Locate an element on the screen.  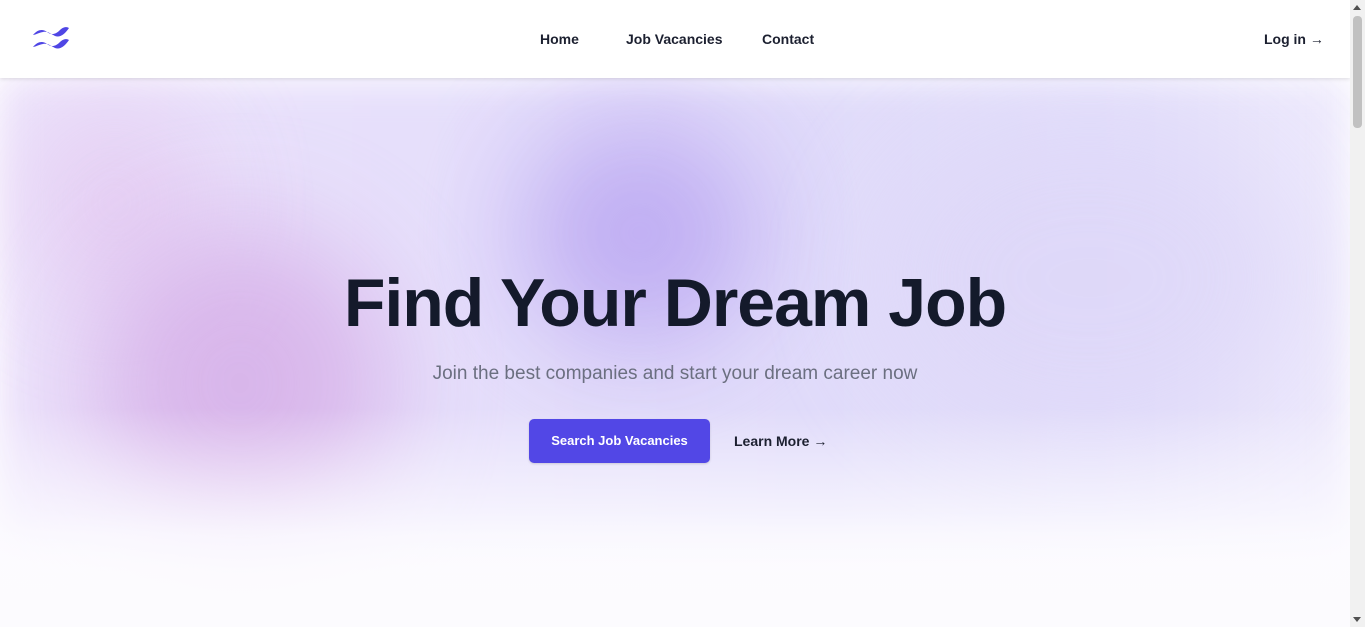
triangle-up-icon is located at coordinates (1357, 7).